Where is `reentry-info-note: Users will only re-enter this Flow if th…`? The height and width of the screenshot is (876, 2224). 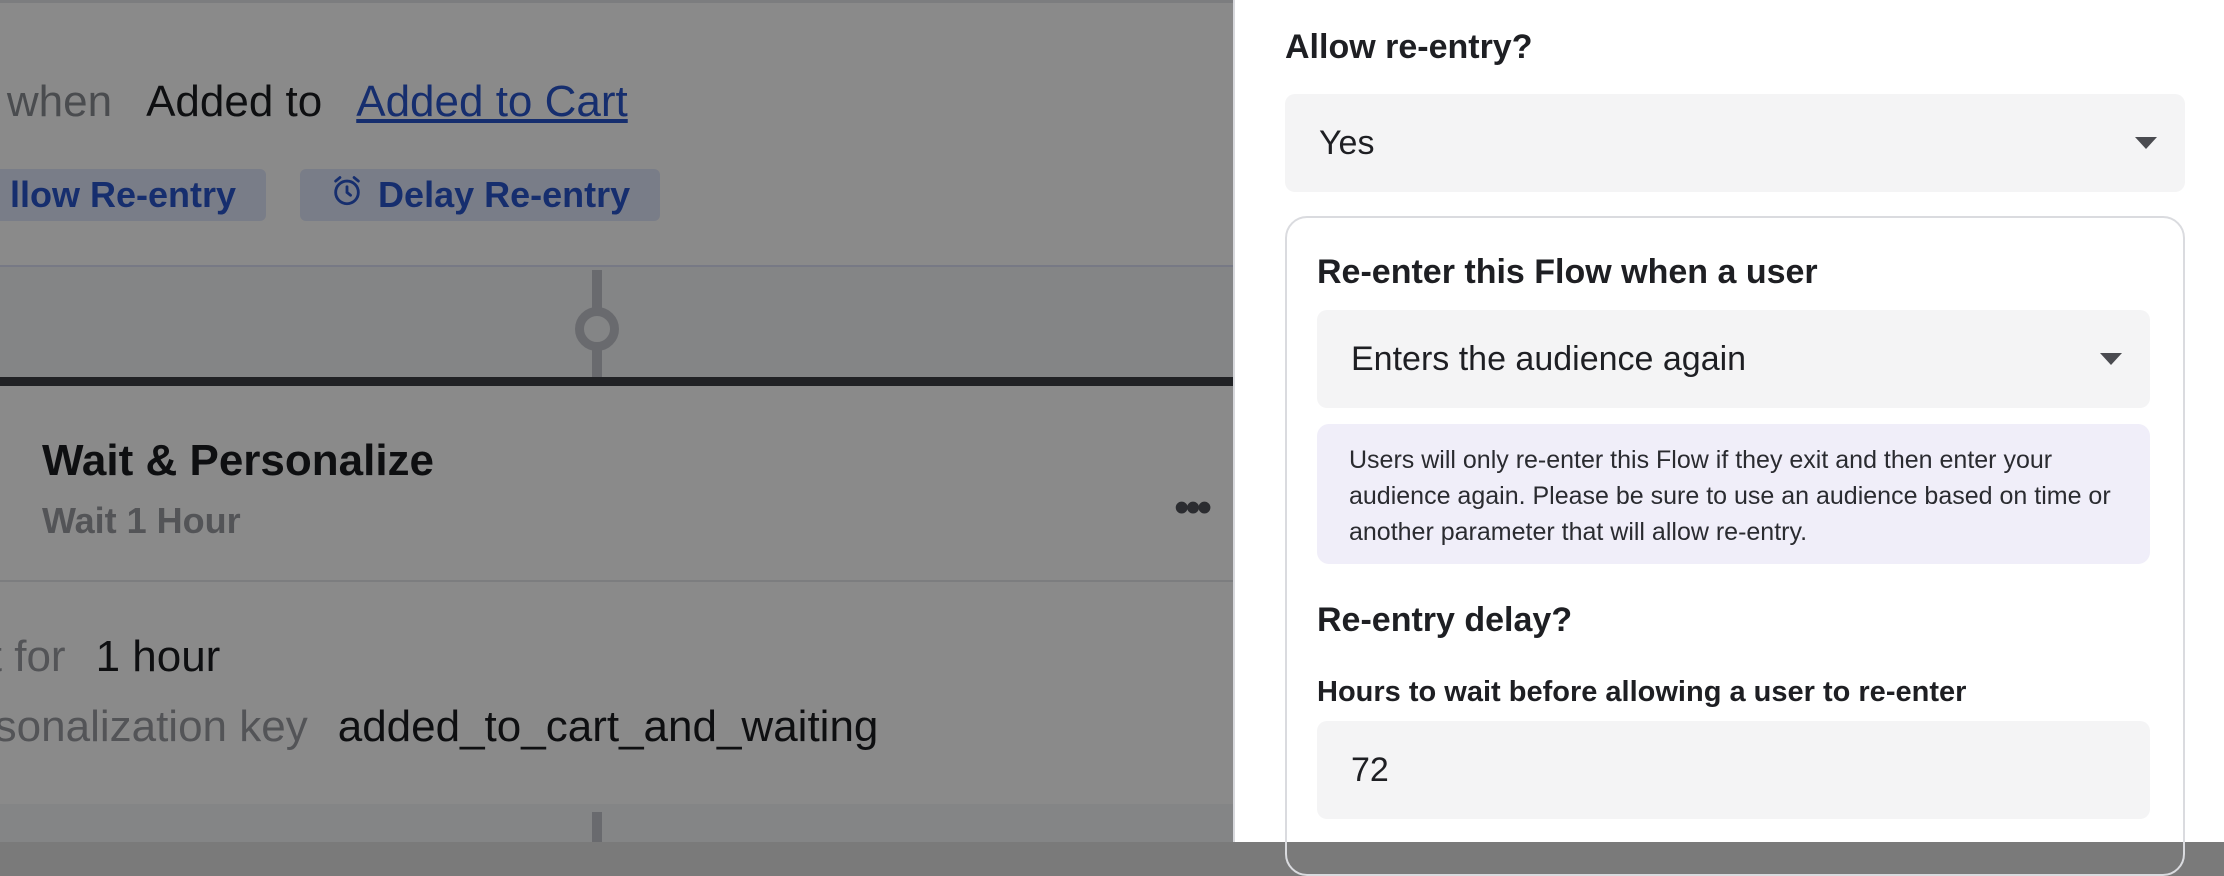 reentry-info-note: Users will only re-enter this Flow if th… is located at coordinates (1733, 494).